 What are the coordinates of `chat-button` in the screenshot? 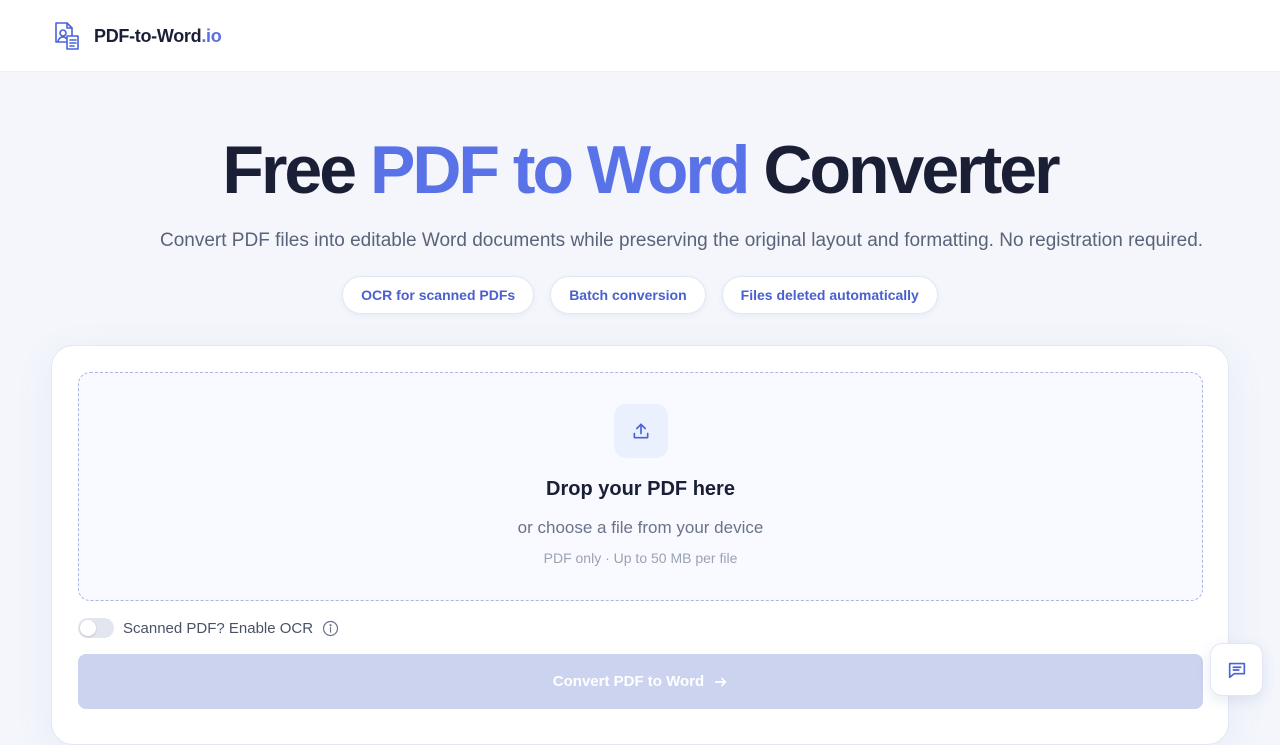 It's located at (1236, 669).